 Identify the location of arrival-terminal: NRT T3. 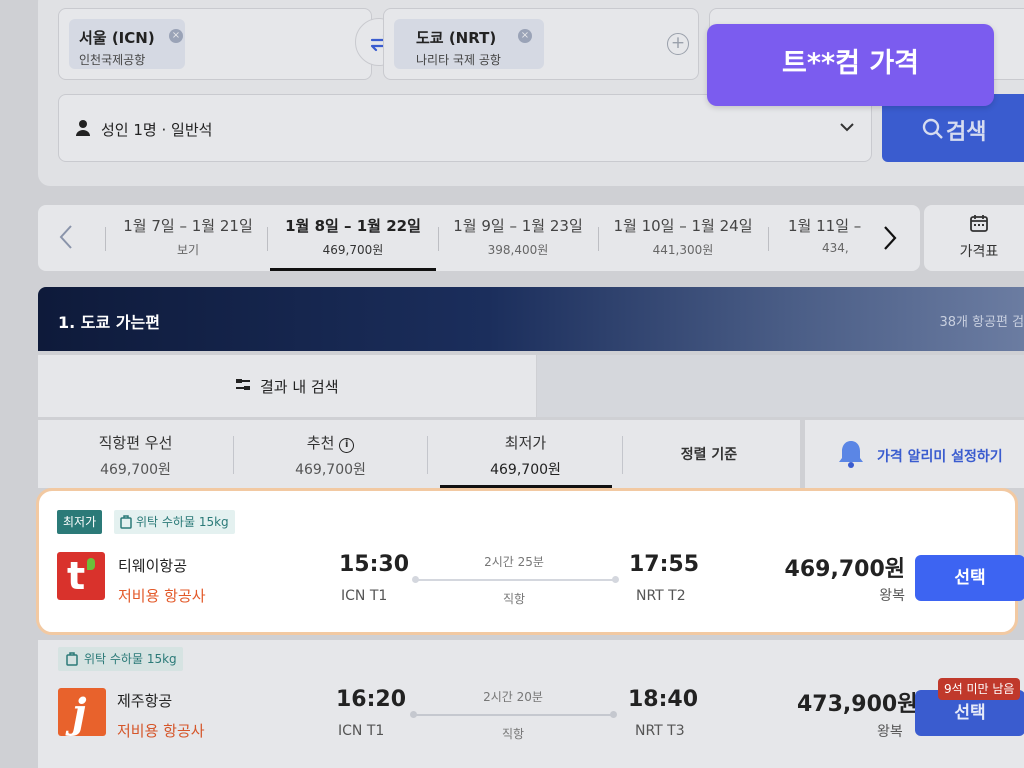
(660, 731).